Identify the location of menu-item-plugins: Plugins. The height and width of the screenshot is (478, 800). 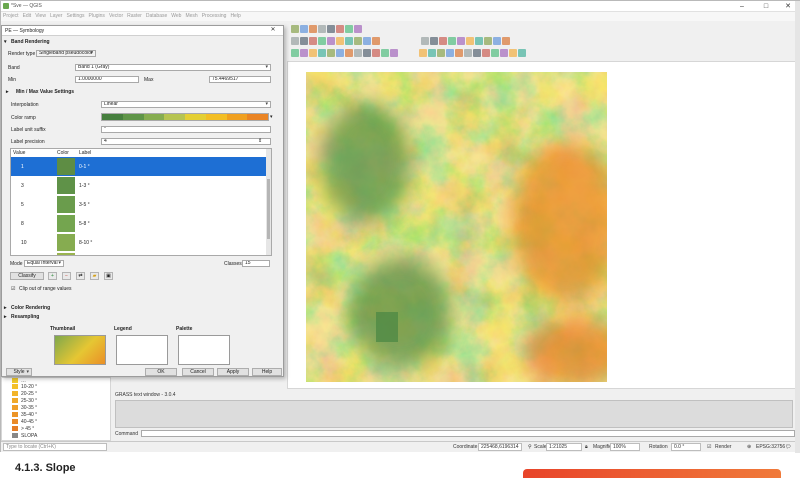
(97, 16).